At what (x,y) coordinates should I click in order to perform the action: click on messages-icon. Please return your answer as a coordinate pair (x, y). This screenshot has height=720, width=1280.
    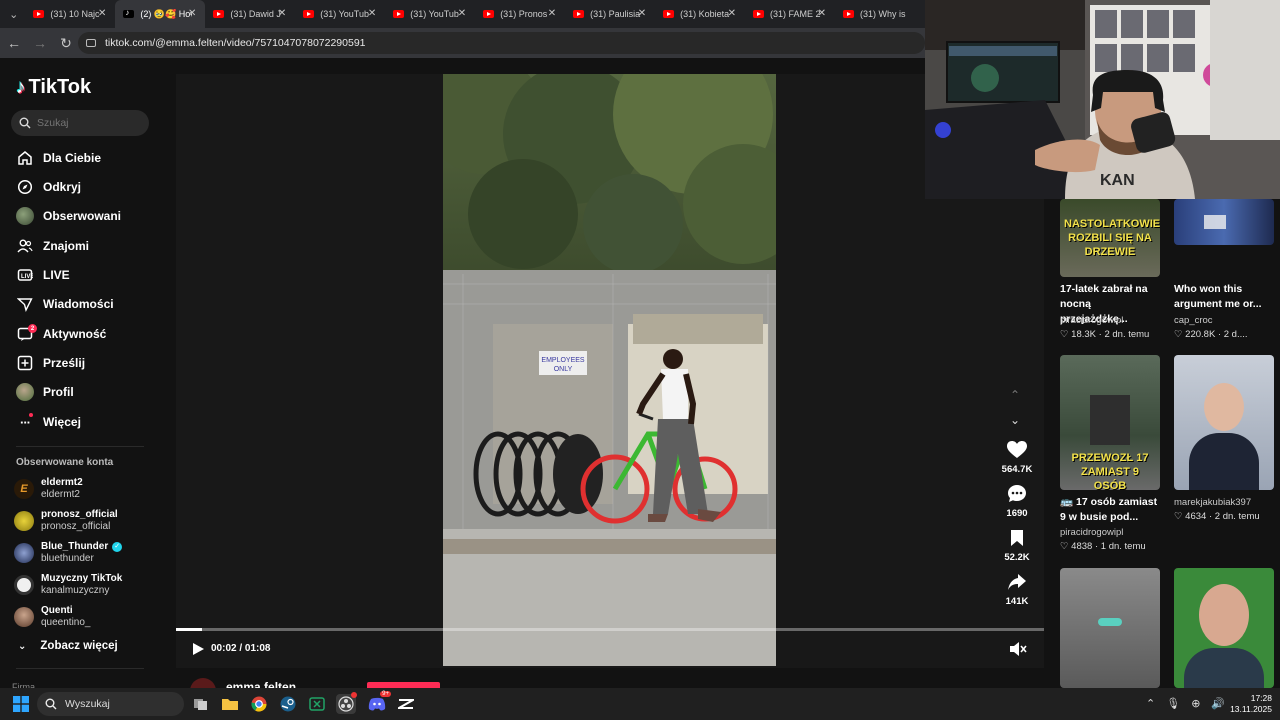
    Looking at the image, I should click on (25, 304).